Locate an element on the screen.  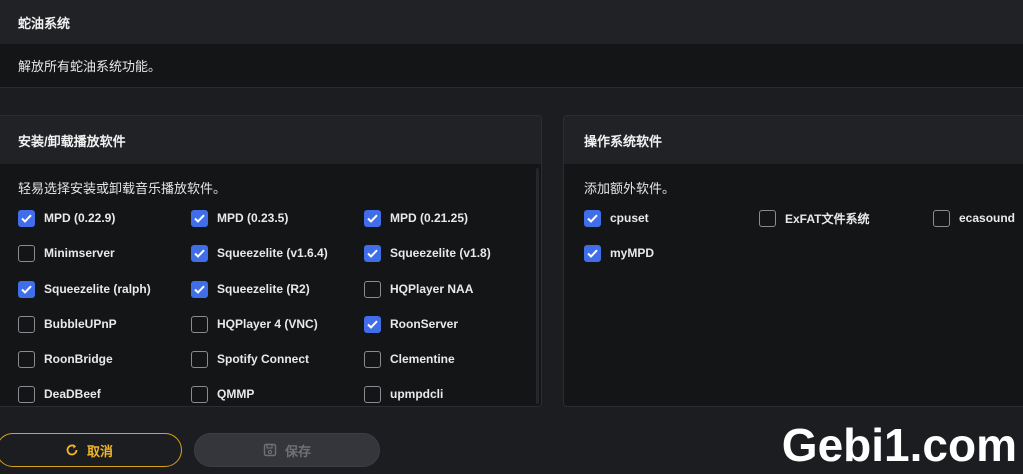
option-bubbleupnp: BubbleUPnP is located at coordinates (67, 324).